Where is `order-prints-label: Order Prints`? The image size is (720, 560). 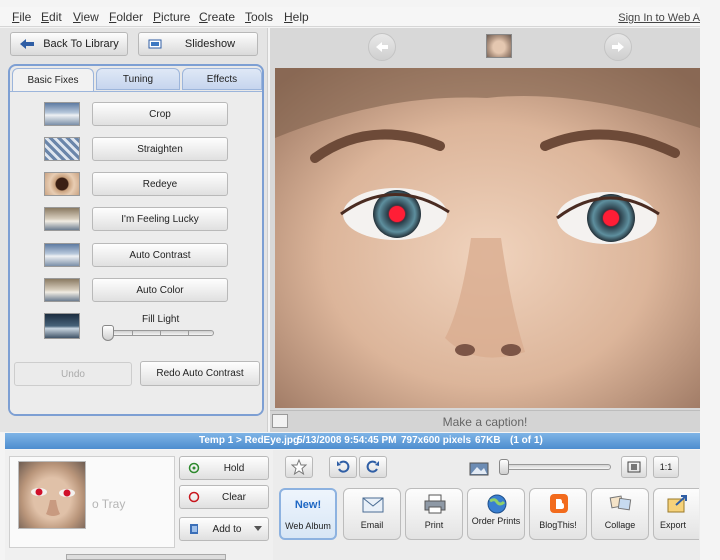
order-prints-label: Order Prints is located at coordinates (496, 521).